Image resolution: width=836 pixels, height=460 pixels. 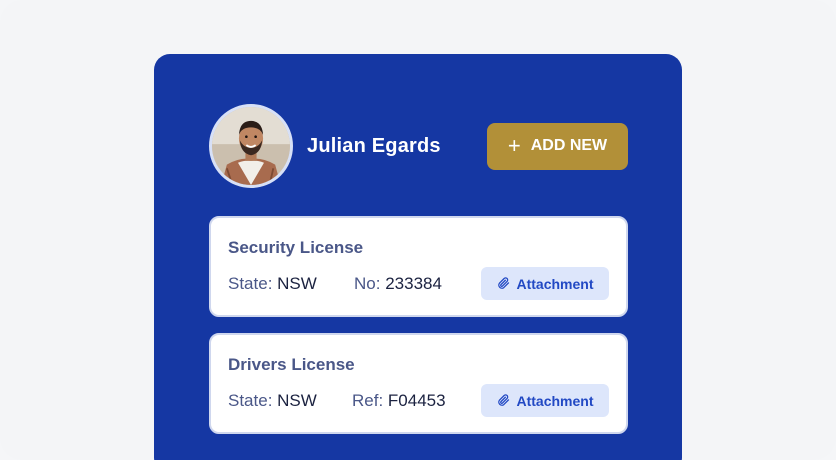 I want to click on person-photo-icon, so click(x=251, y=146).